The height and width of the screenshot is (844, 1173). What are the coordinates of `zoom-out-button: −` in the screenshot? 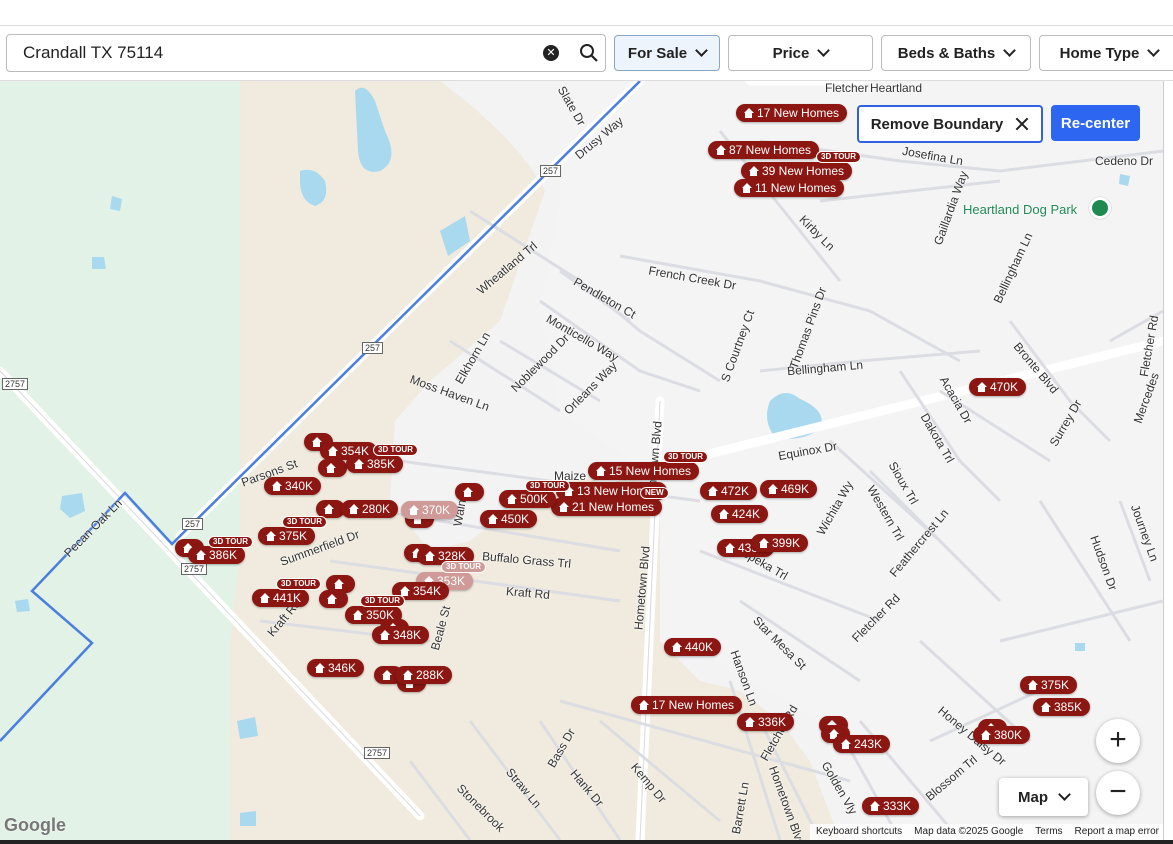 It's located at (1118, 793).